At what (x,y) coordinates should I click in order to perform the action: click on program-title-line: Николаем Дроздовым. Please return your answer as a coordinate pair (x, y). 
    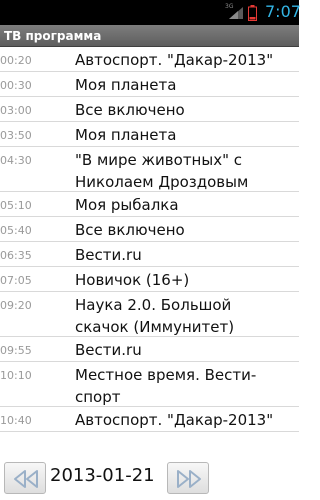
    Looking at the image, I should click on (162, 182).